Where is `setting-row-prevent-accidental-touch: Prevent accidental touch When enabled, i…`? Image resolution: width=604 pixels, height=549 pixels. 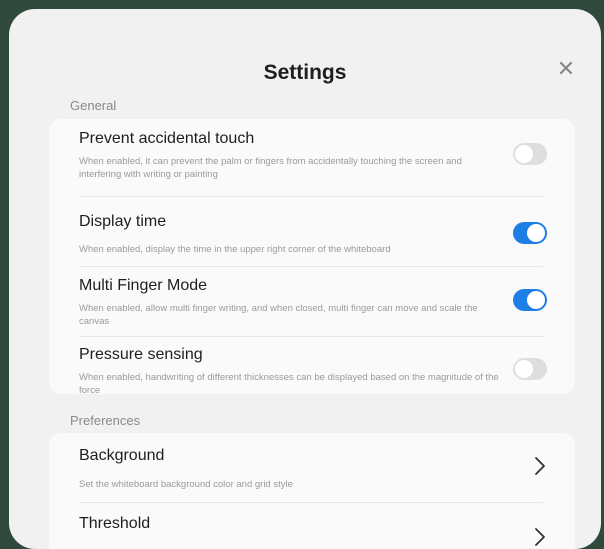 setting-row-prevent-accidental-touch: Prevent accidental touch When enabled, i… is located at coordinates (312, 154).